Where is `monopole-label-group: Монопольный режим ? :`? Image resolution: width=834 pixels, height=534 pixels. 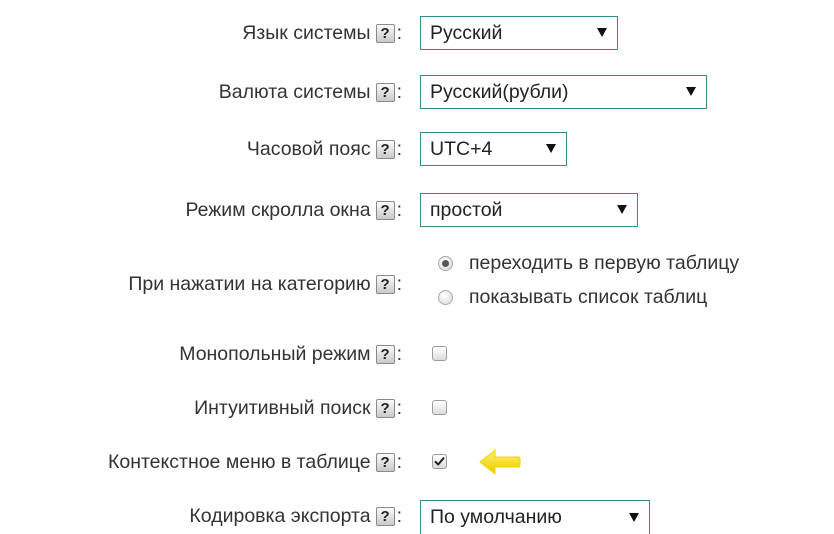
monopole-label-group: Монопольный режим ? : is located at coordinates (290, 354).